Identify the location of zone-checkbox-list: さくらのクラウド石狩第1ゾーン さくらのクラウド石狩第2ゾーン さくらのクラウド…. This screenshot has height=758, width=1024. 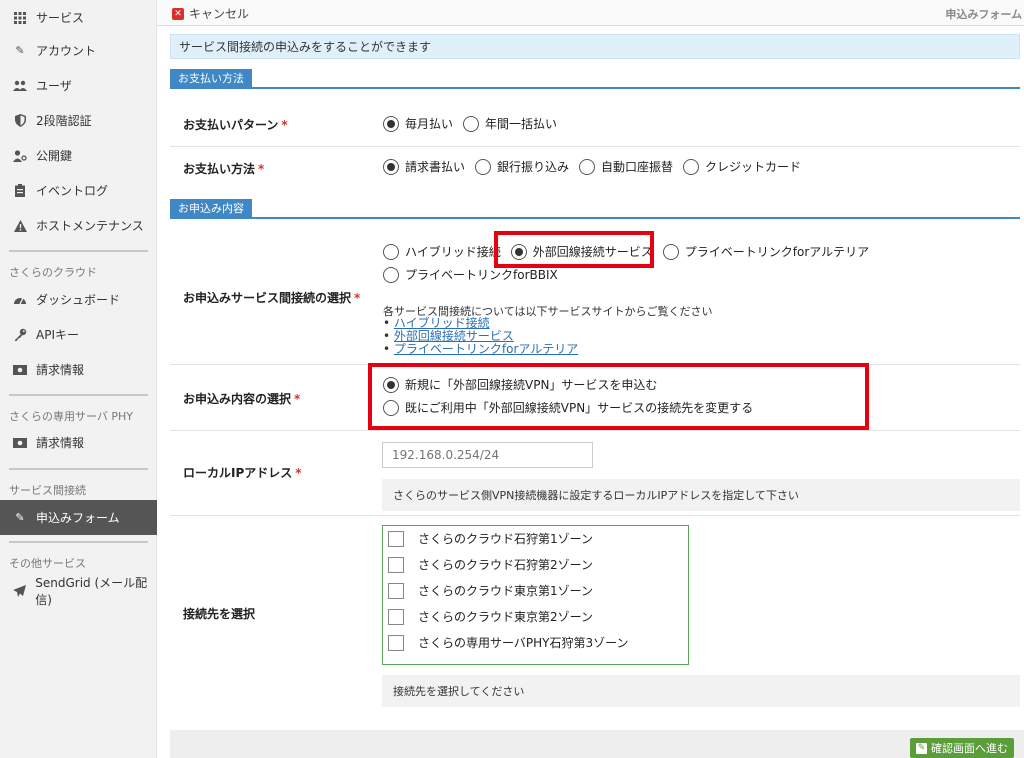
(535, 595).